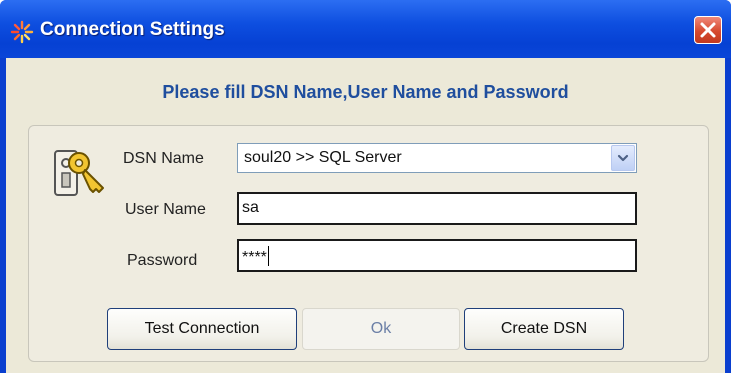  What do you see at coordinates (162, 260) in the screenshot?
I see `password-label: Password` at bounding box center [162, 260].